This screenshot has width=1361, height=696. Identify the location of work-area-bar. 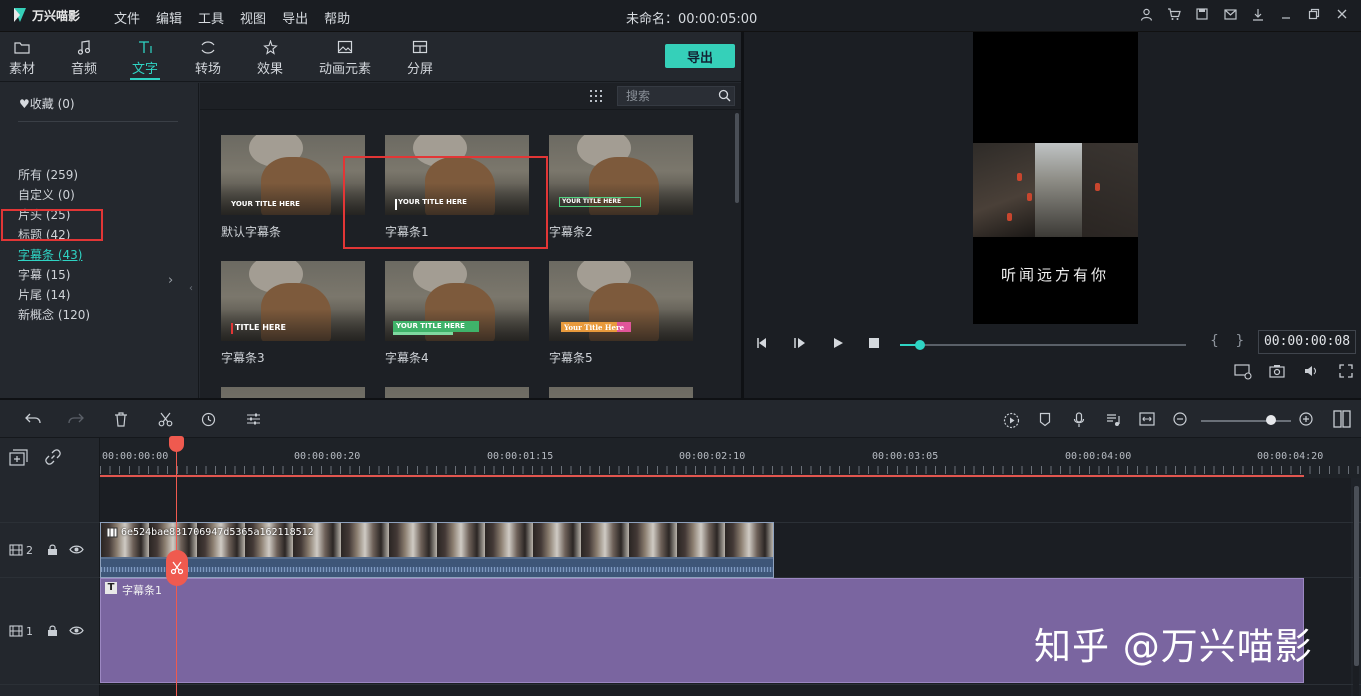
(702, 476).